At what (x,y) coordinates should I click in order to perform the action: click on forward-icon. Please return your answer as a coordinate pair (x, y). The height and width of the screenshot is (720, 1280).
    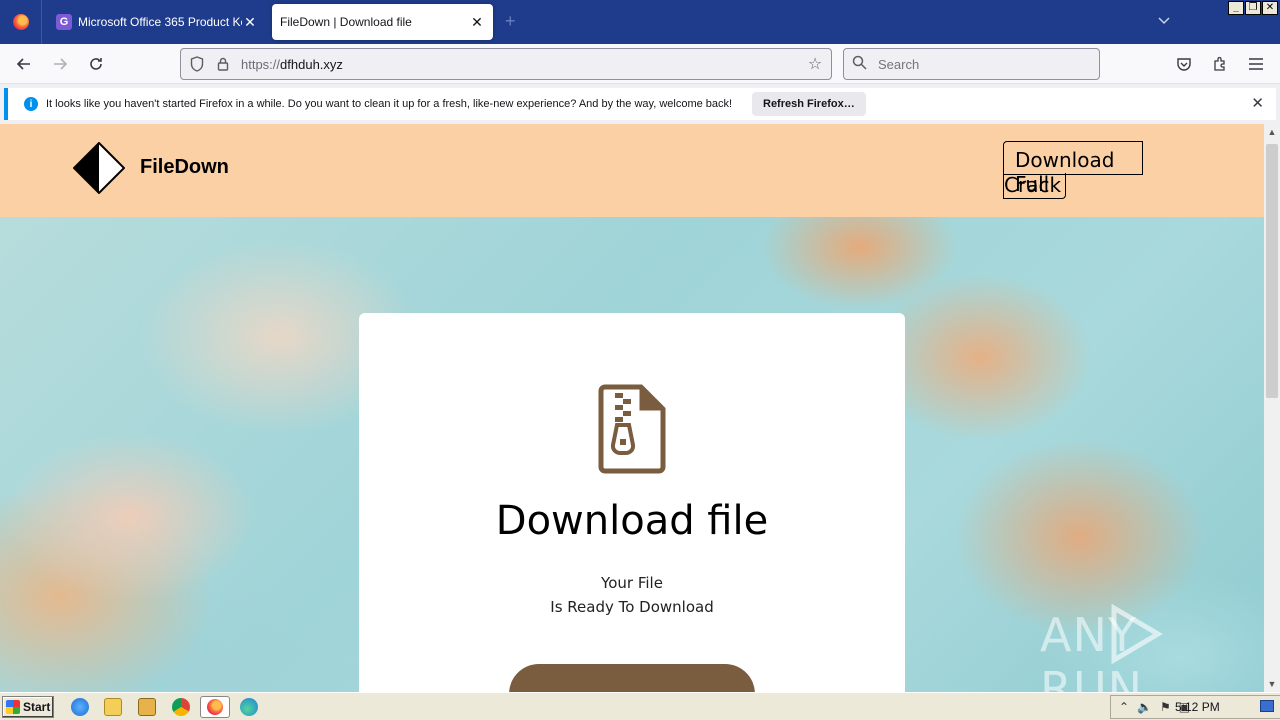
    Looking at the image, I should click on (60, 64).